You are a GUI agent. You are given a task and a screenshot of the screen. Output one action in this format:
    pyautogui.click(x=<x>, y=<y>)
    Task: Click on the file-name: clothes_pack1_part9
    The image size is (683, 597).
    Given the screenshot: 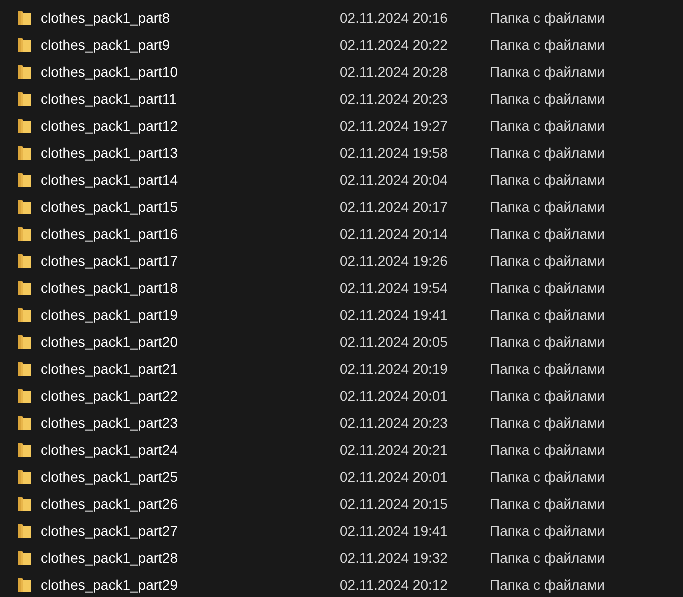 What is the action you would take?
    pyautogui.click(x=105, y=44)
    